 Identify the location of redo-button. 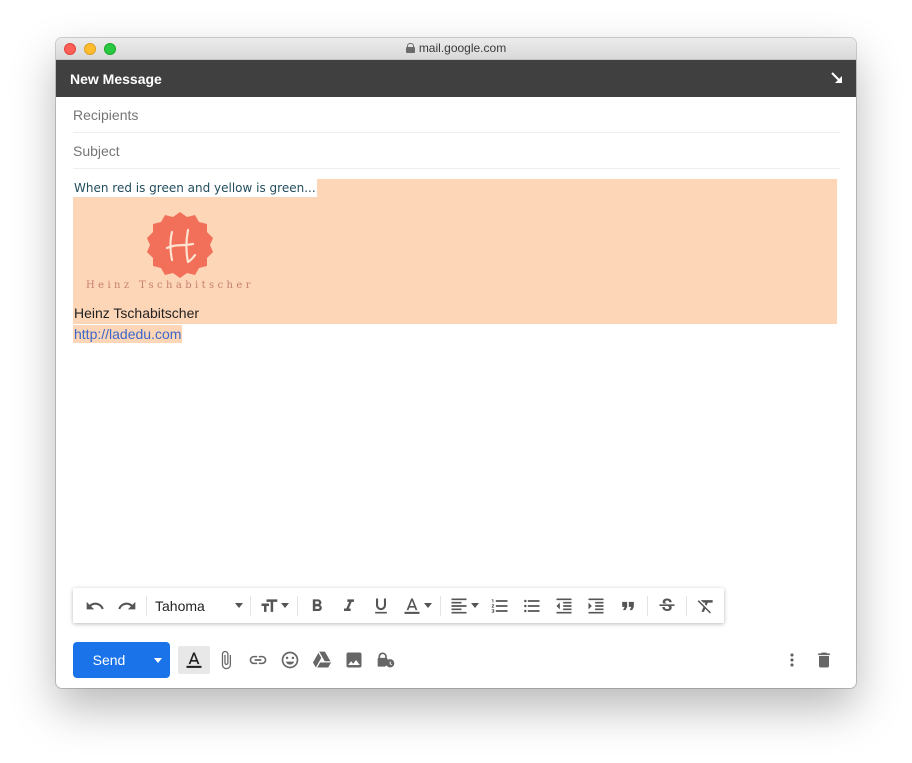
(127, 606).